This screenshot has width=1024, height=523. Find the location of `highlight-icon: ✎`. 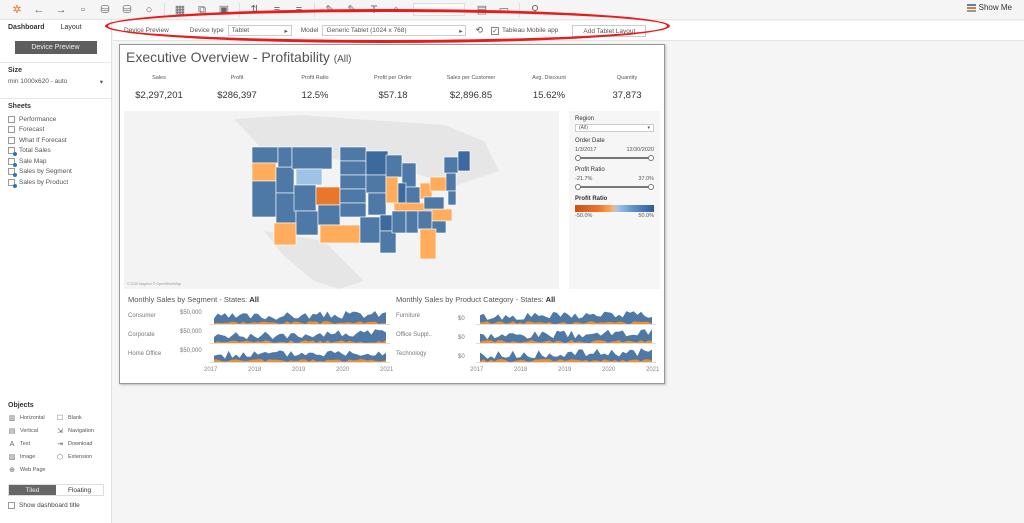

highlight-icon: ✎ is located at coordinates (330, 10).